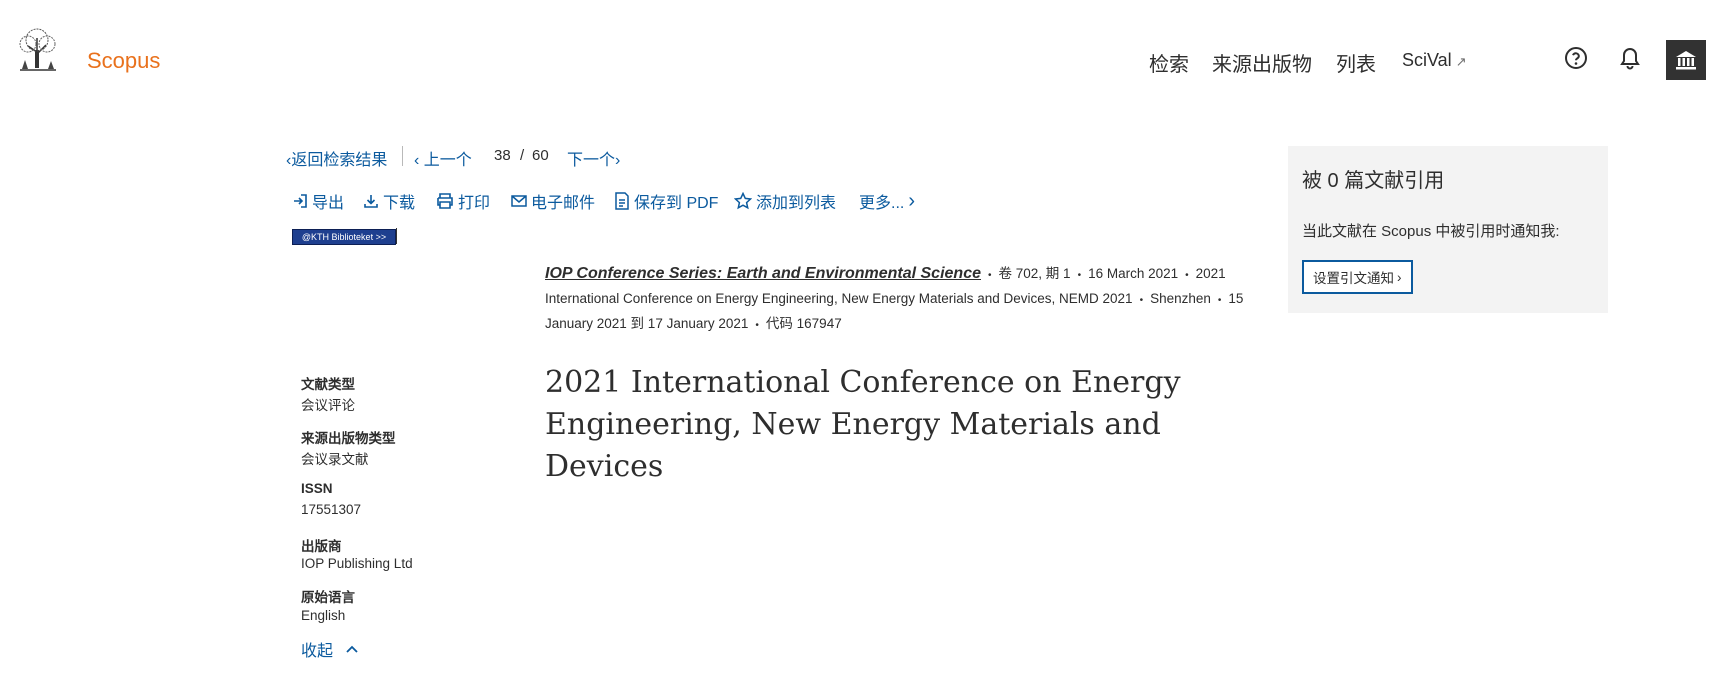  I want to click on document-title-line-1: 2021 International Conference on Energy, so click(863, 382).